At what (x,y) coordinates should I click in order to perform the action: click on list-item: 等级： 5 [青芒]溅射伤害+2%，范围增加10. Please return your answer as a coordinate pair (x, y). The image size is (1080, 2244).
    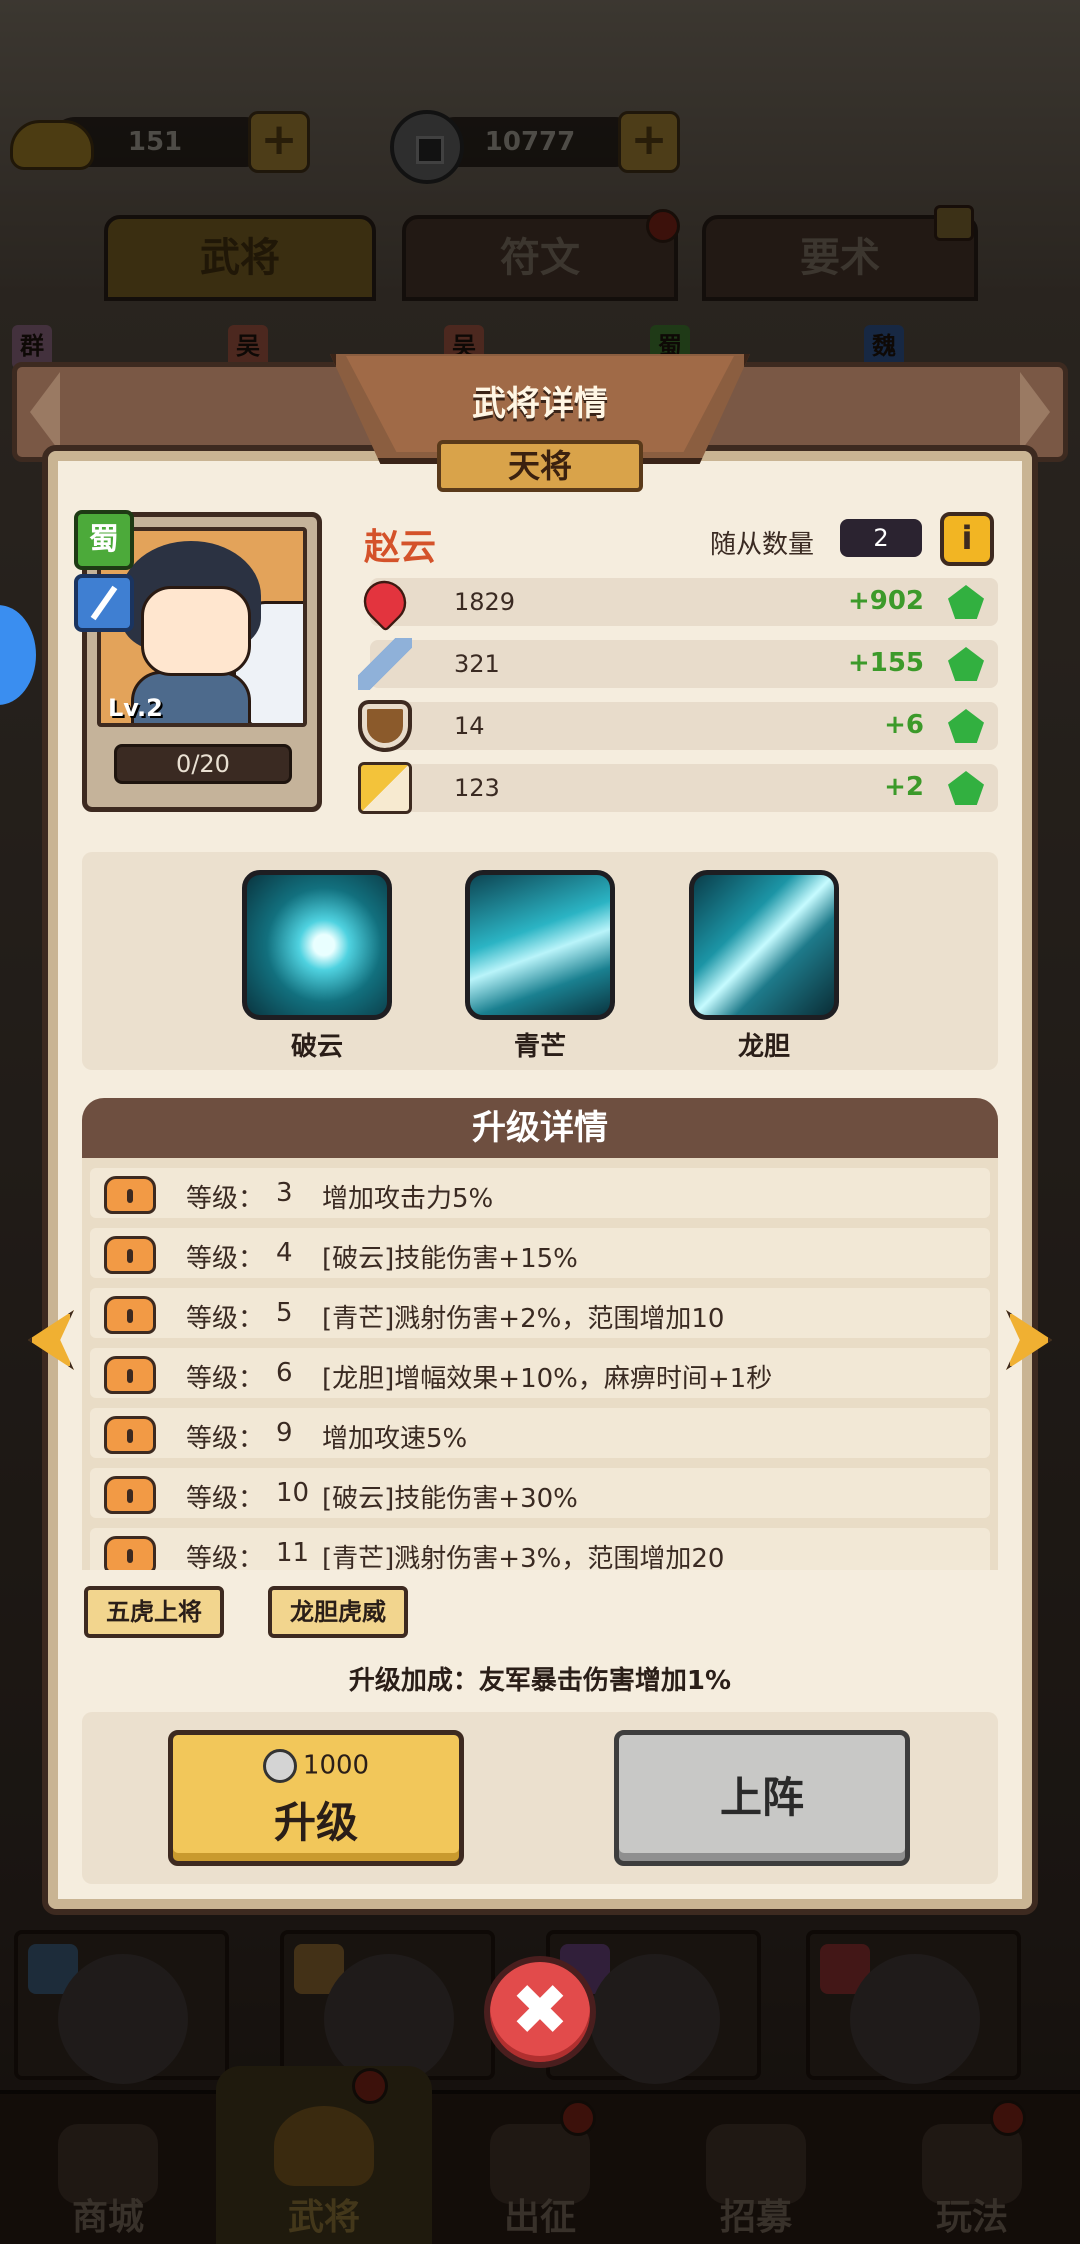
    Looking at the image, I should click on (540, 1313).